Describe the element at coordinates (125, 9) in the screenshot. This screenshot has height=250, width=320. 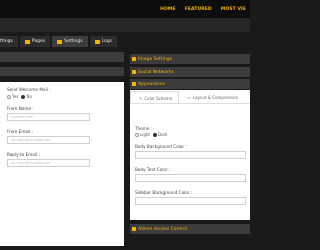
I see `top-navigation: HOME FEATURED MOST VIE` at that location.